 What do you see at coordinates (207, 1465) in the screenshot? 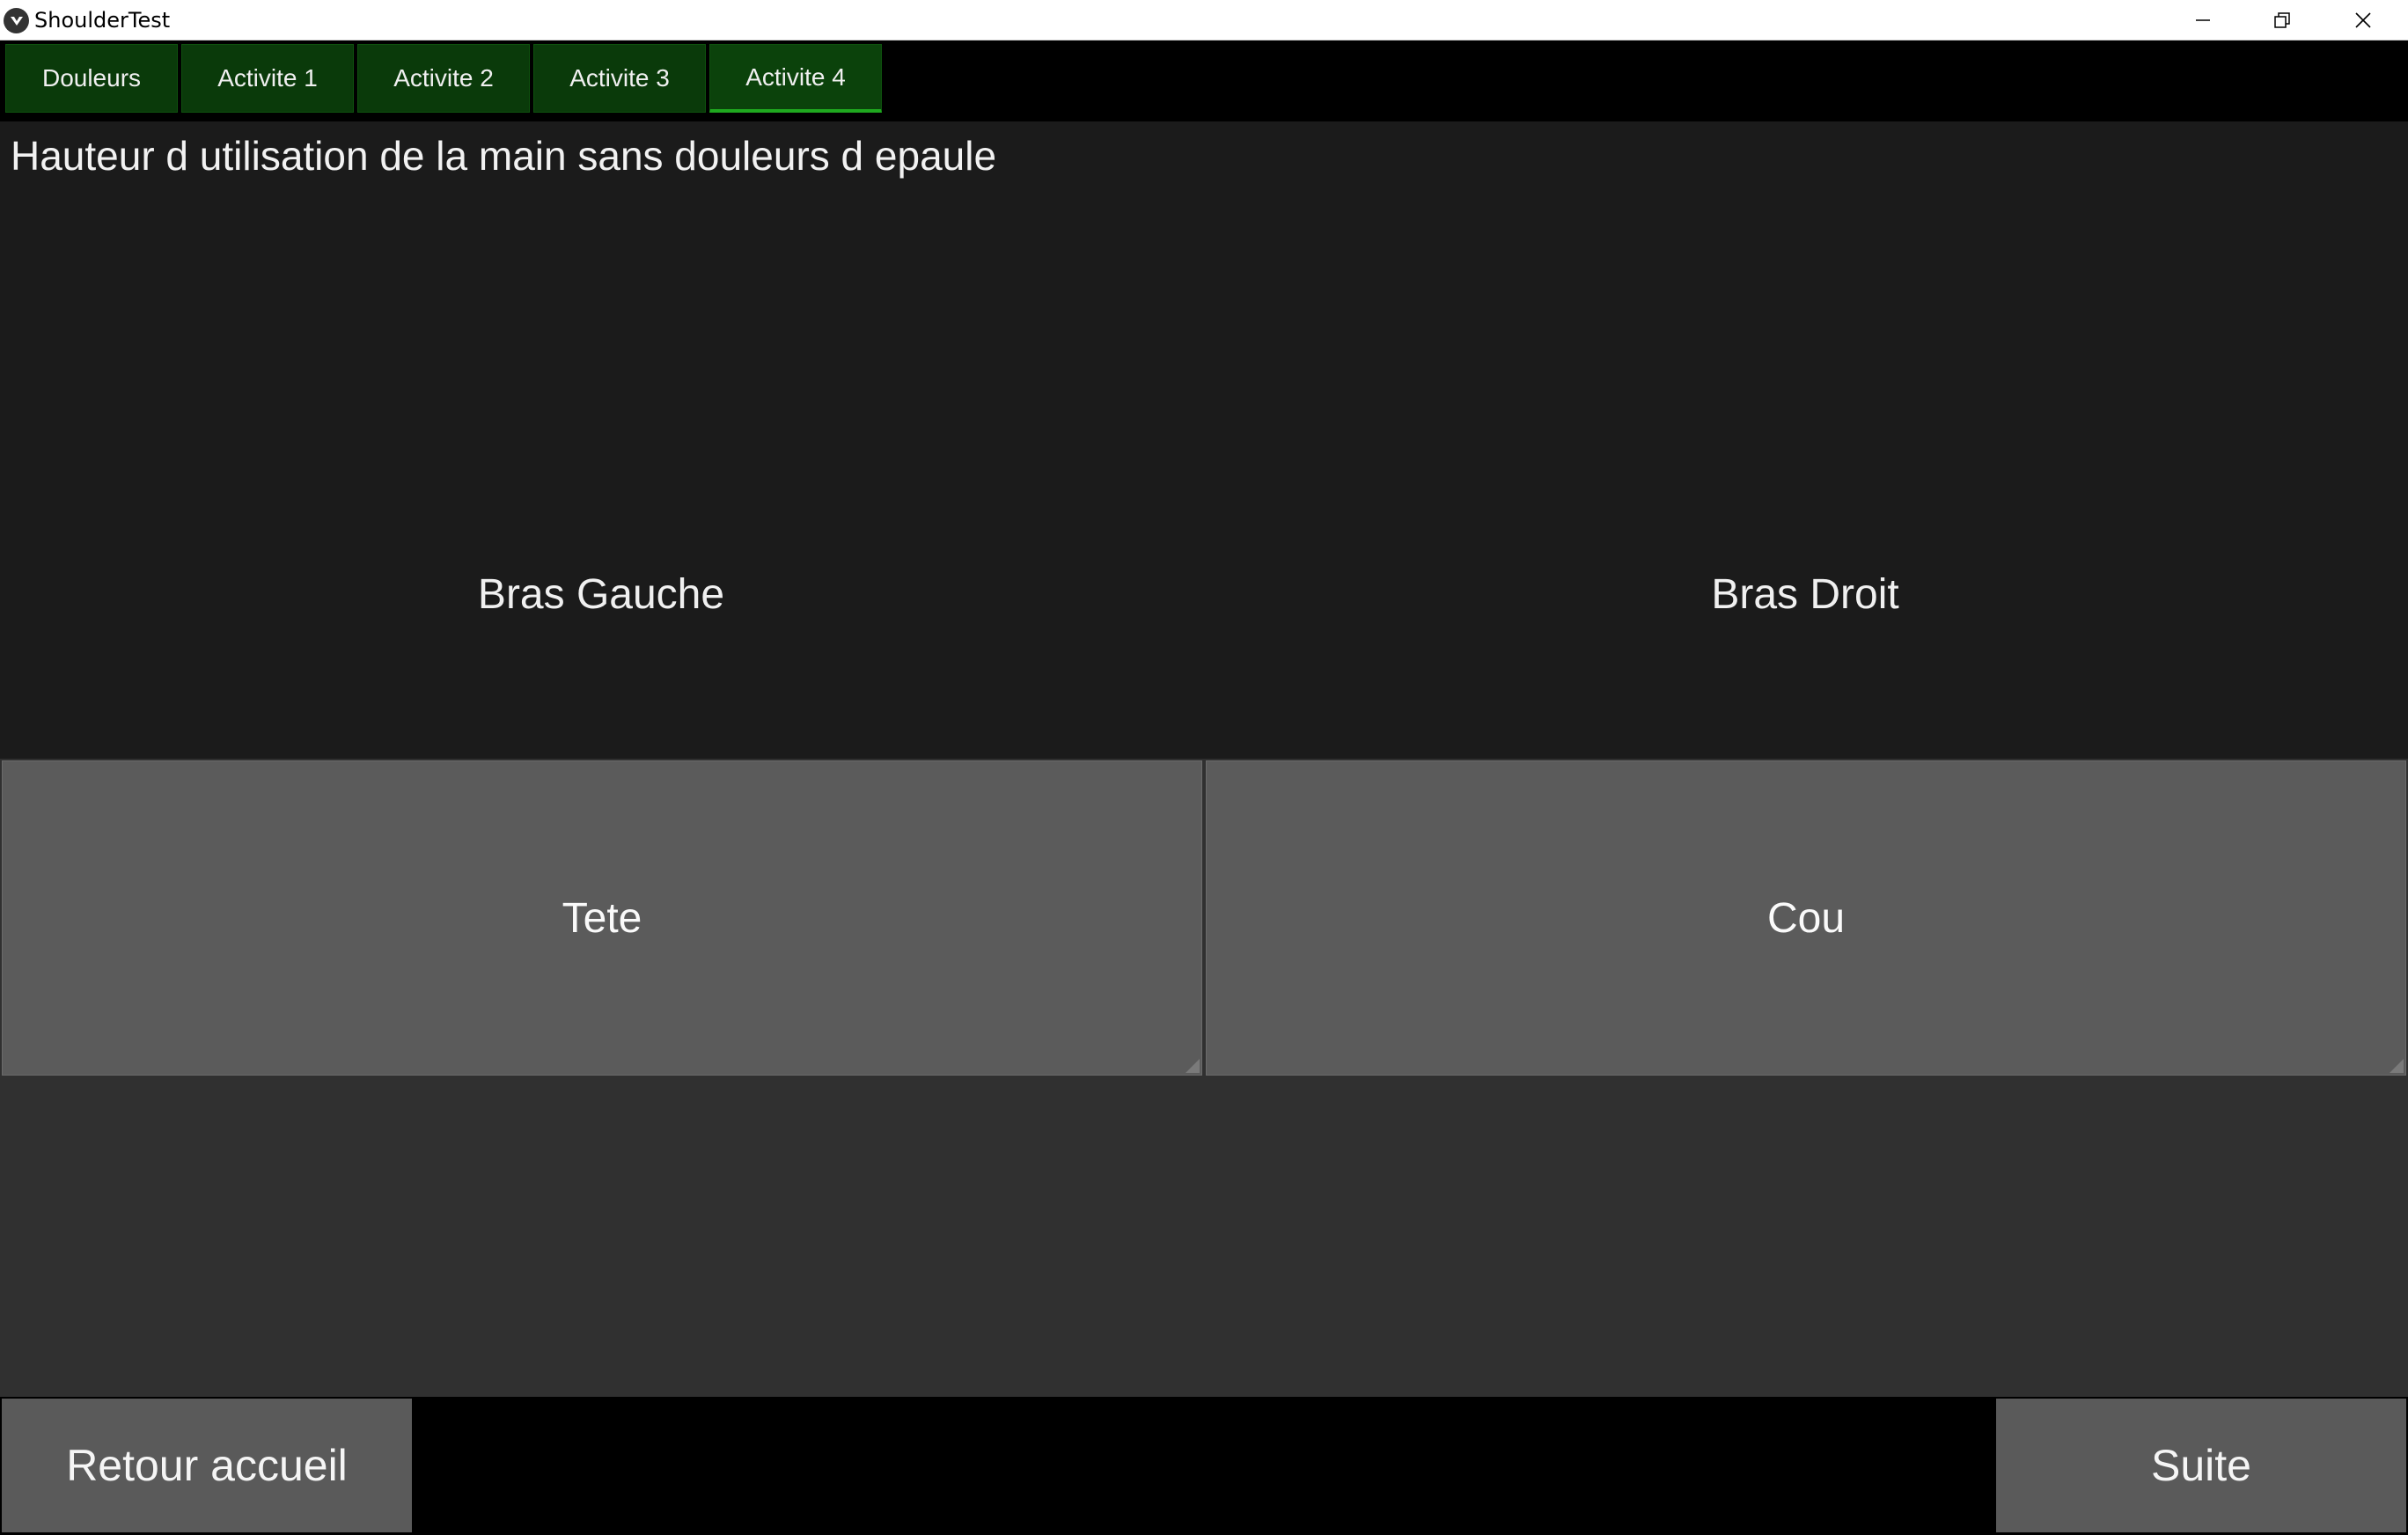
I see `back-home-button: Retour accueil` at bounding box center [207, 1465].